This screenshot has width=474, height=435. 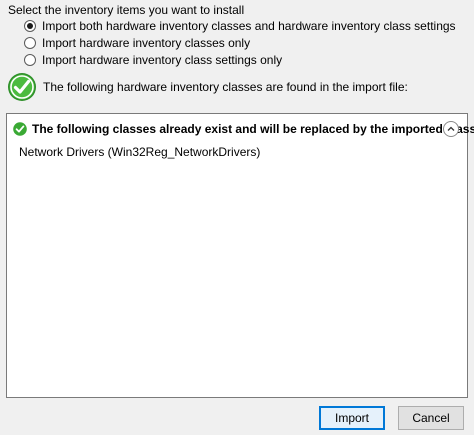 I want to click on radio-button-selected, so click(x=30, y=26).